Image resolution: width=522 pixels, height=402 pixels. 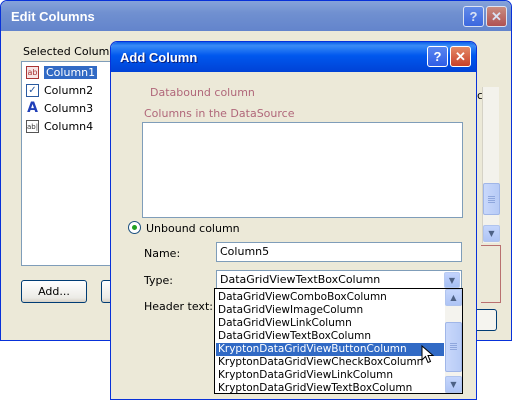 I want to click on scroll-up-icon: ▲, so click(x=453, y=297).